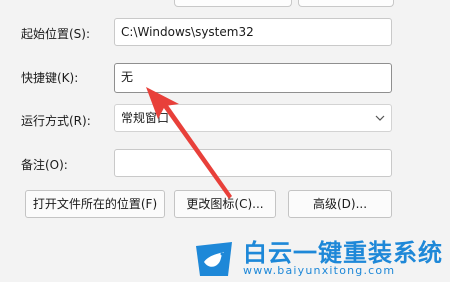  Describe the element at coordinates (253, 118) in the screenshot. I see `run-select: 常规窗口` at that location.